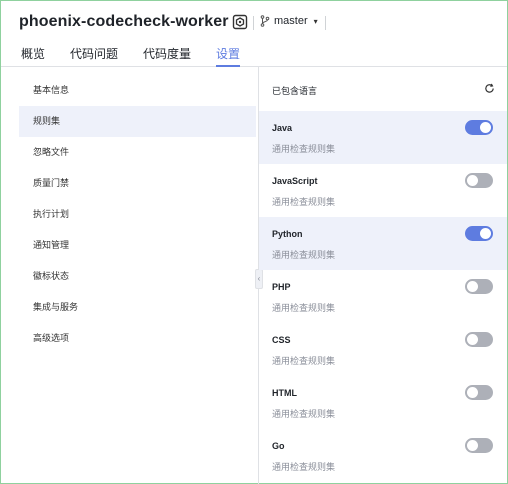 Image resolution: width=508 pixels, height=484 pixels. I want to click on repo-icon, so click(240, 22).